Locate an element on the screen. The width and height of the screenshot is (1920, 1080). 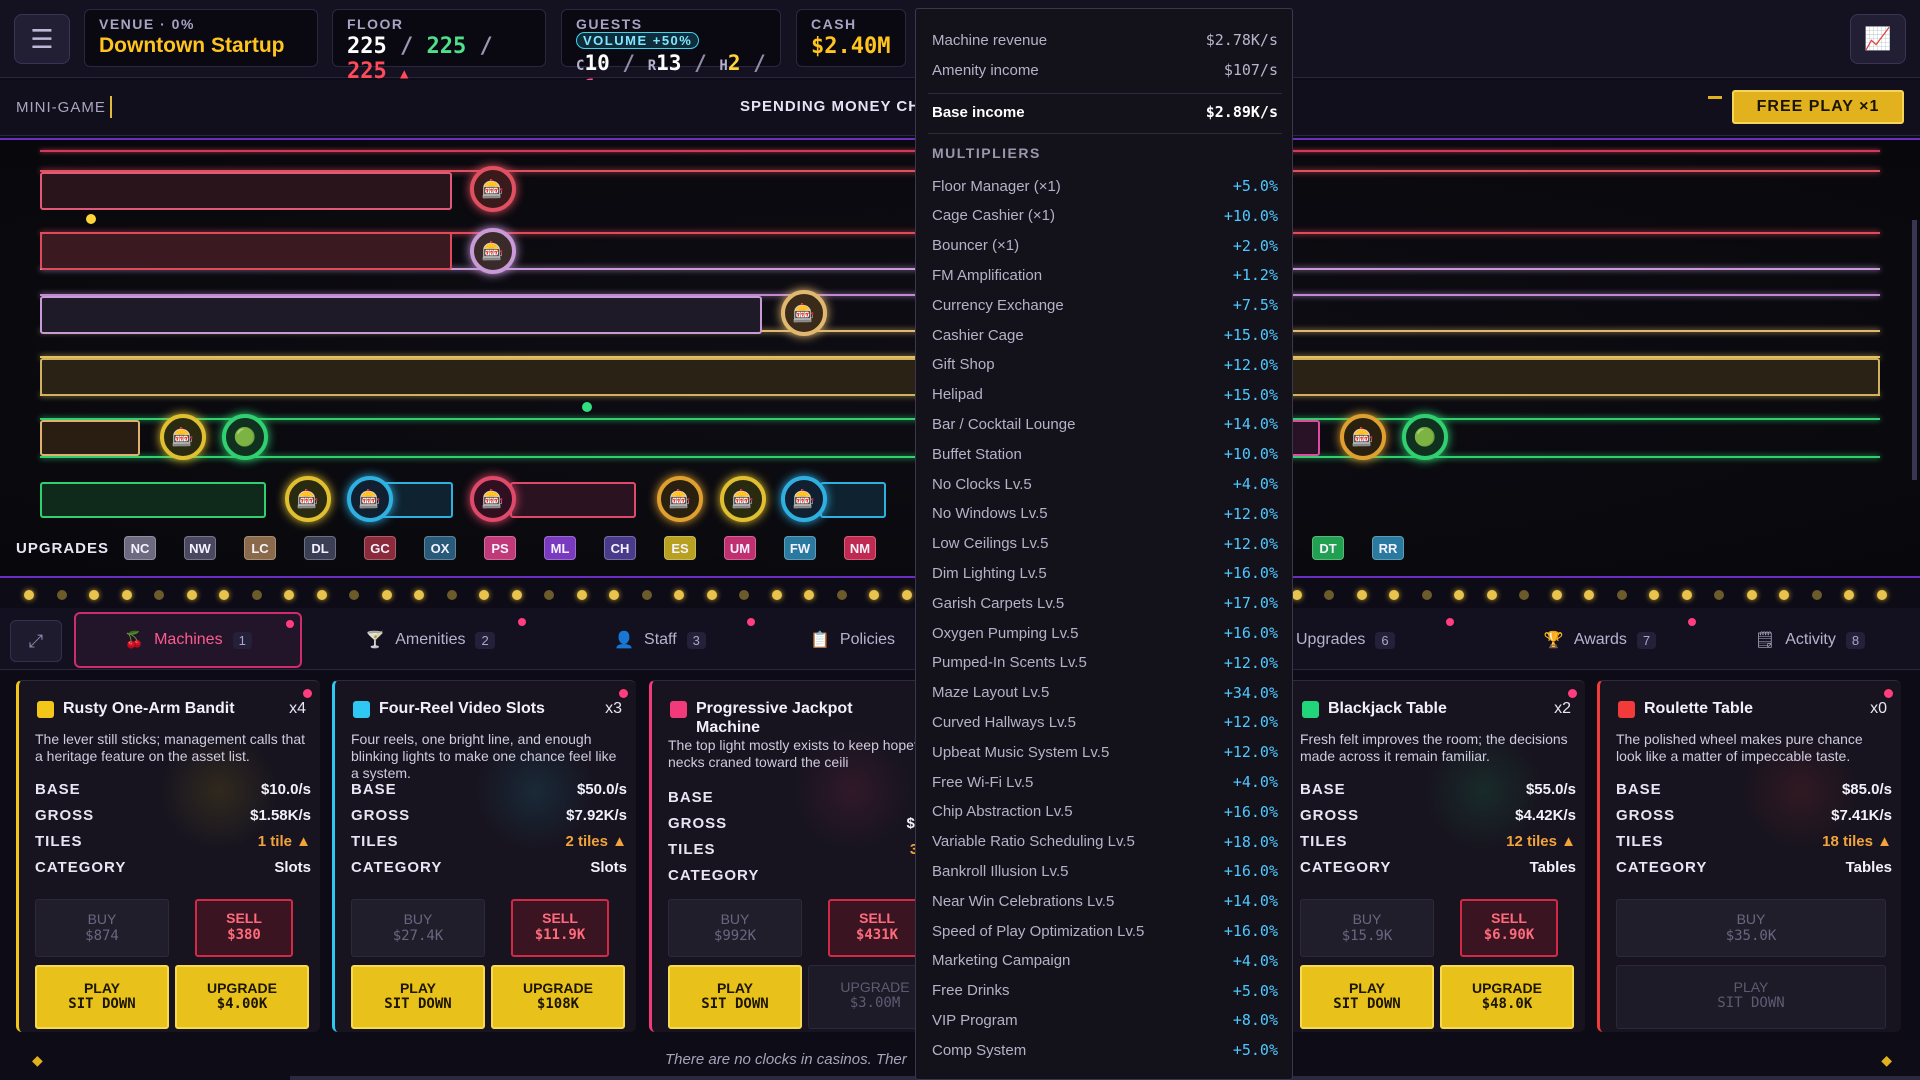
card-stat-row: BASE $50.0/s is located at coordinates (489, 789).